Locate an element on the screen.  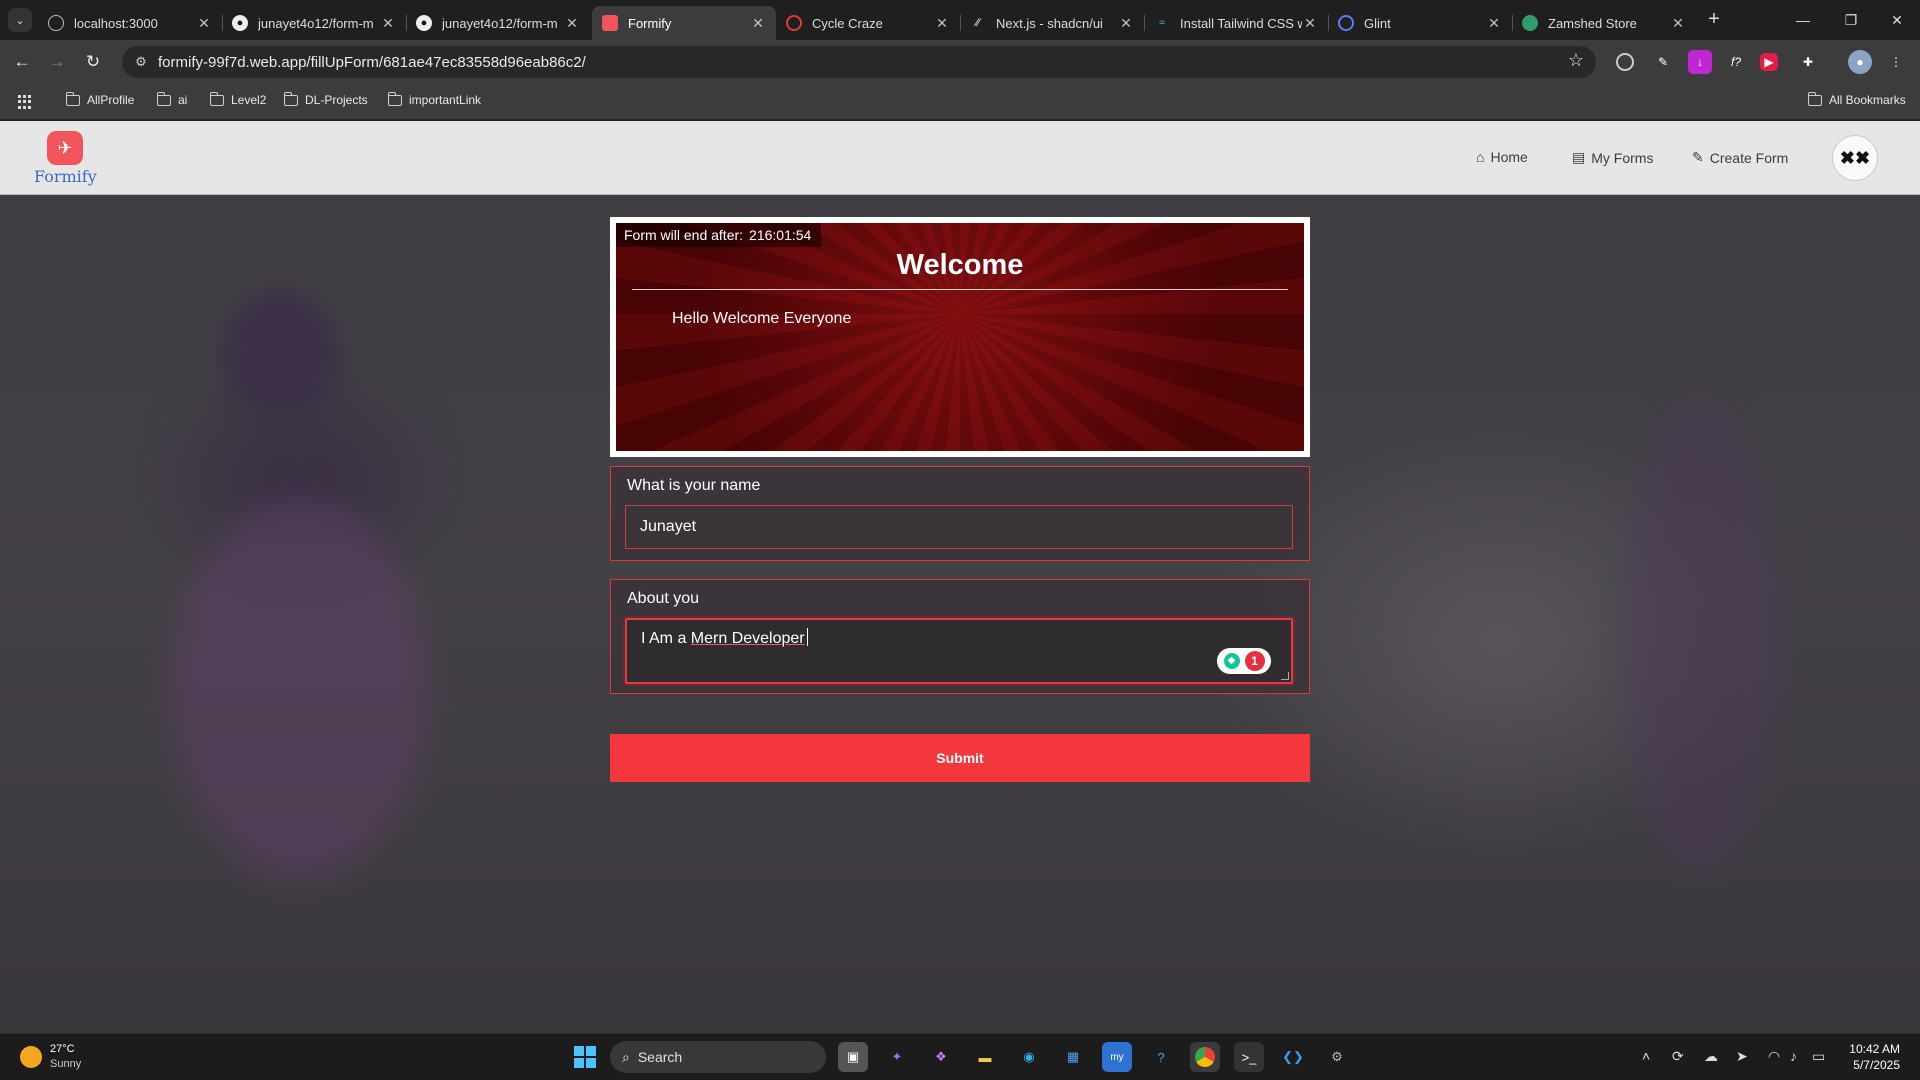
store-icon is located at coordinates (1530, 23).